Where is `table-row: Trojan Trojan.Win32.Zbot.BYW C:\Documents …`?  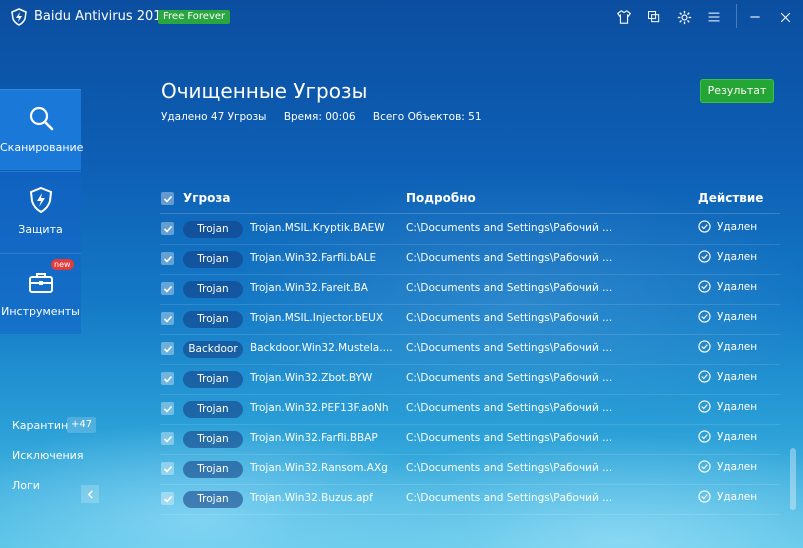
table-row: Trojan Trojan.Win32.Zbot.BYW C:\Documents … is located at coordinates (470, 379).